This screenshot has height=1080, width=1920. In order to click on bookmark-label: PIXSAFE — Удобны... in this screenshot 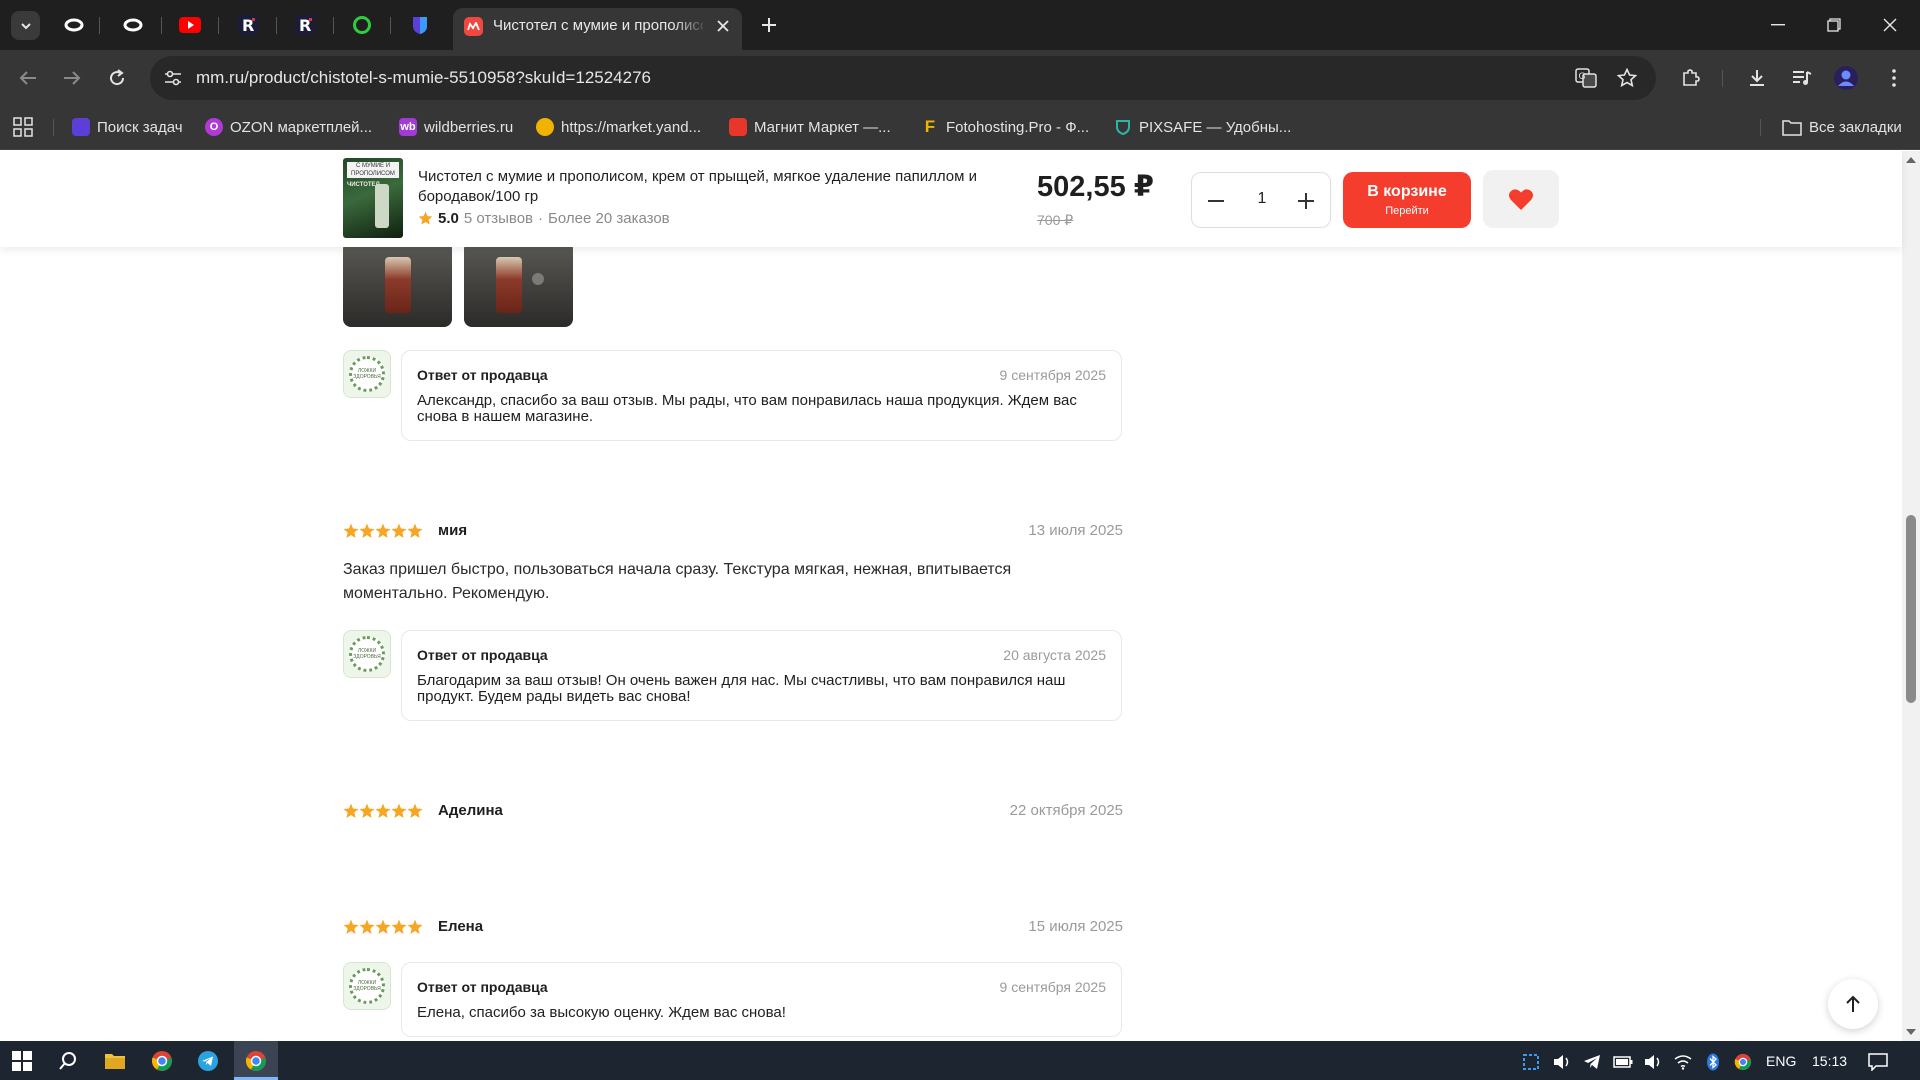, I will do `click(1215, 127)`.